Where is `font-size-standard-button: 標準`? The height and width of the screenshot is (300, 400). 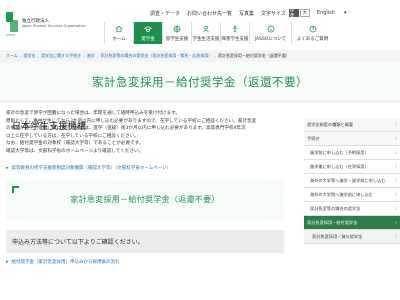
font-size-standard-button: 標準 is located at coordinates (293, 13).